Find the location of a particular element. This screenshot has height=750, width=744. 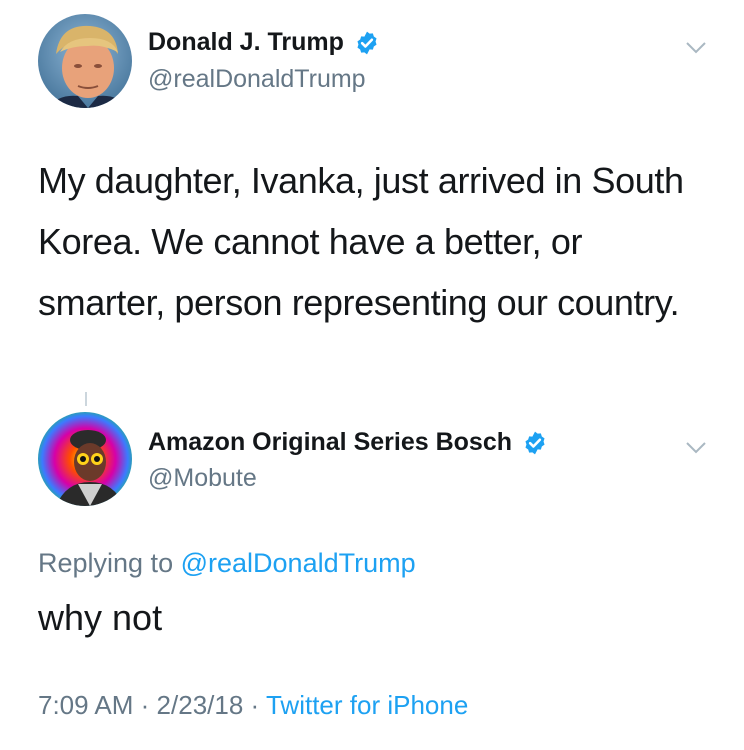

reply-author-display-name: Amazon Original Series Bosch is located at coordinates (330, 442).